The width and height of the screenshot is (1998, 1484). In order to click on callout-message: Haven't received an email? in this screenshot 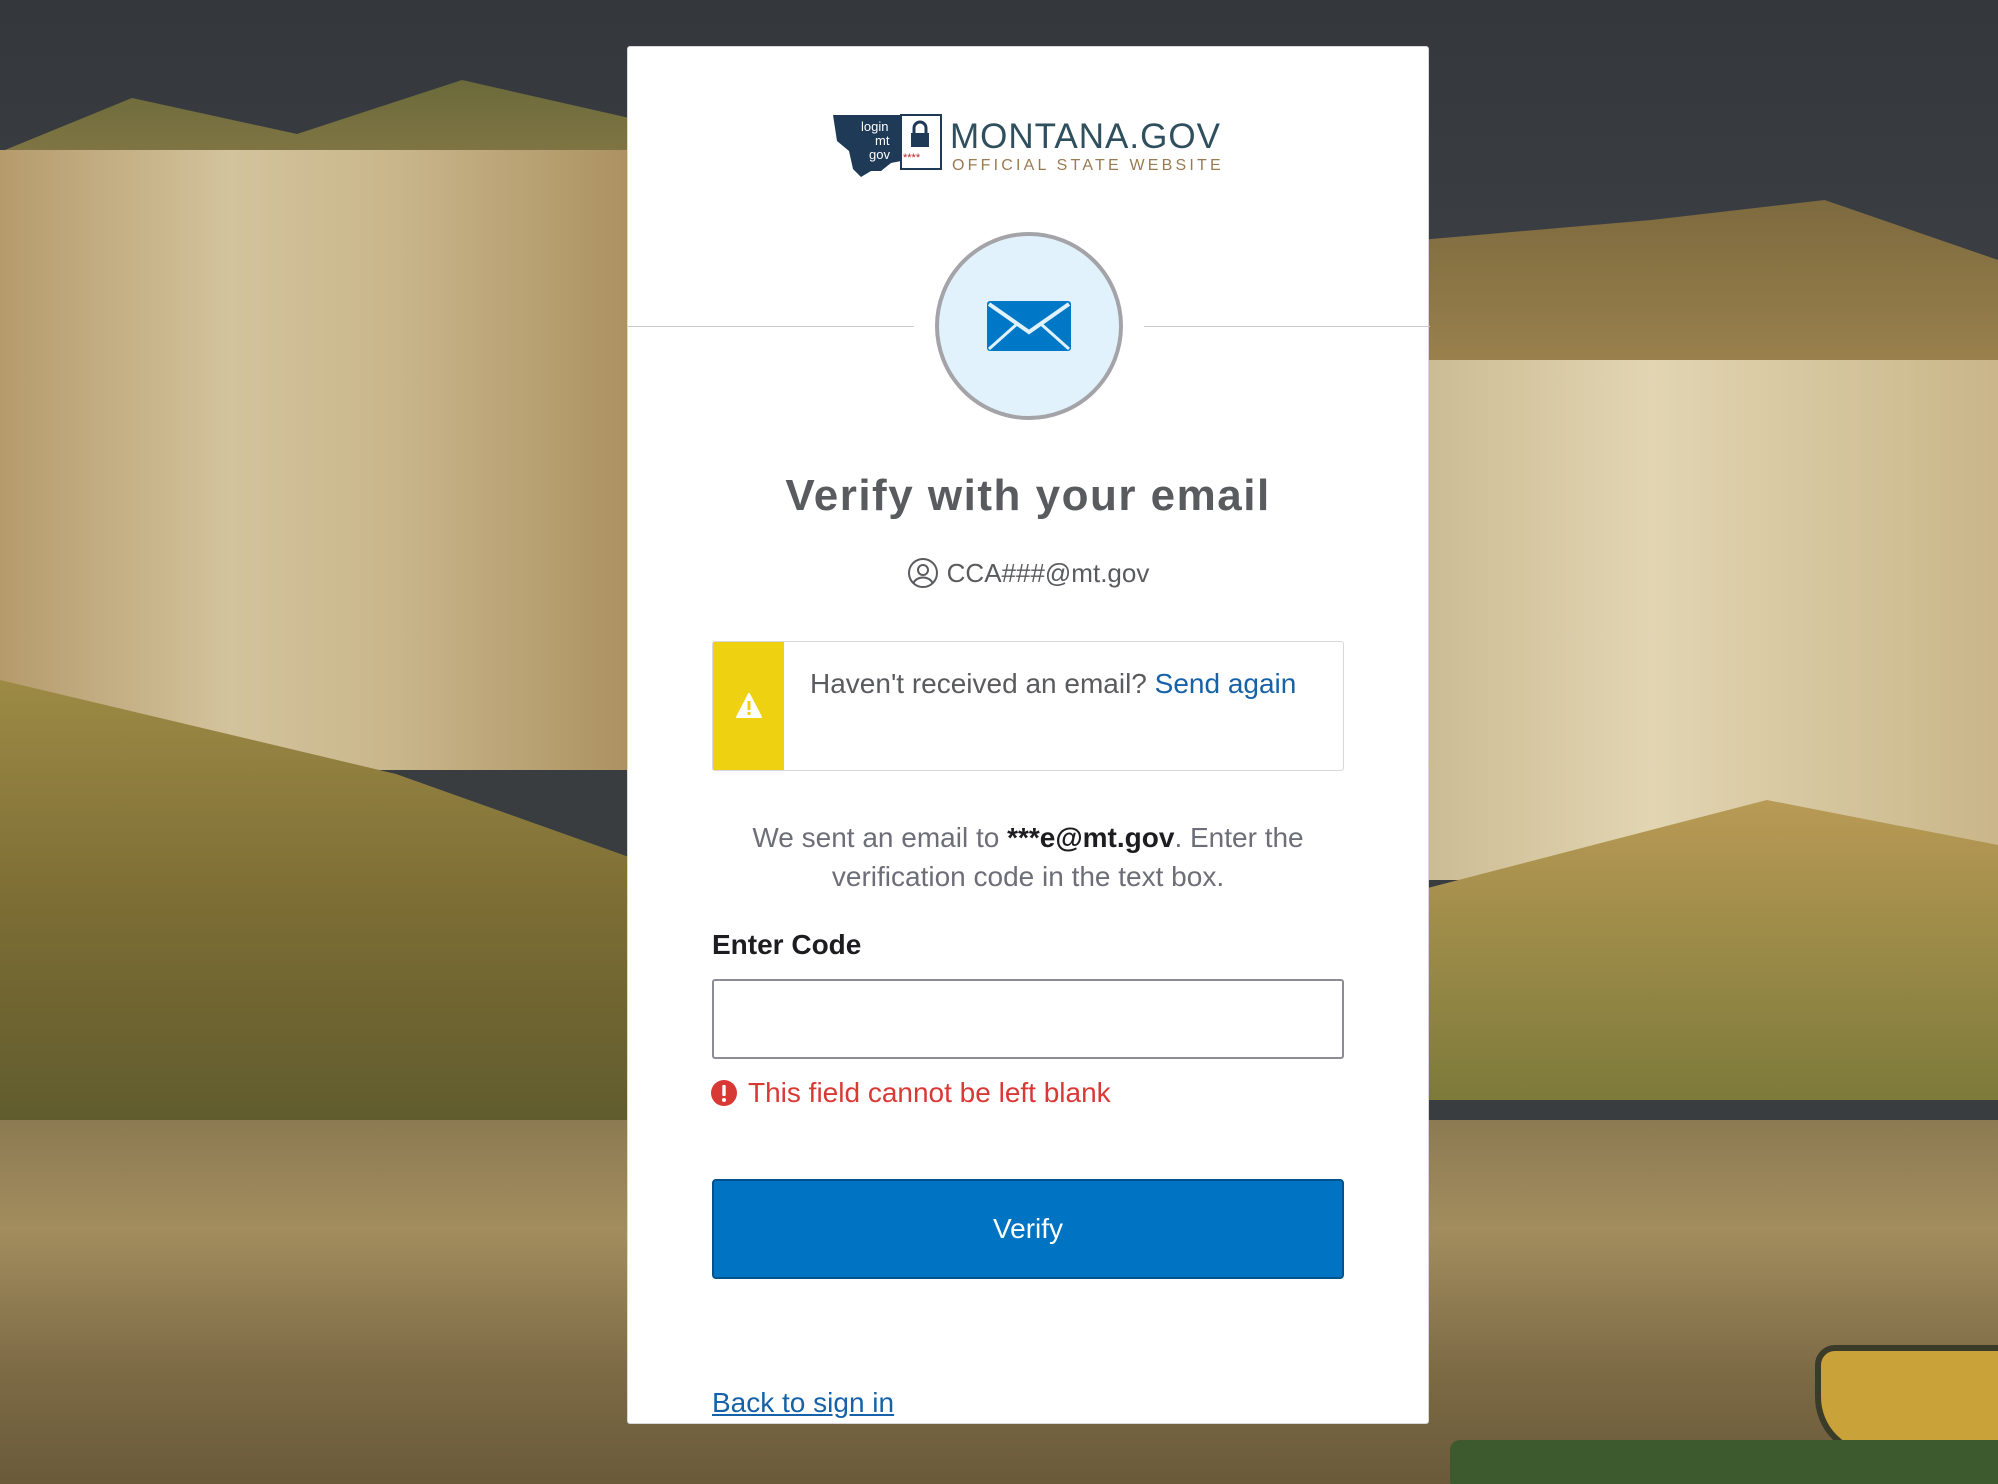, I will do `click(978, 683)`.